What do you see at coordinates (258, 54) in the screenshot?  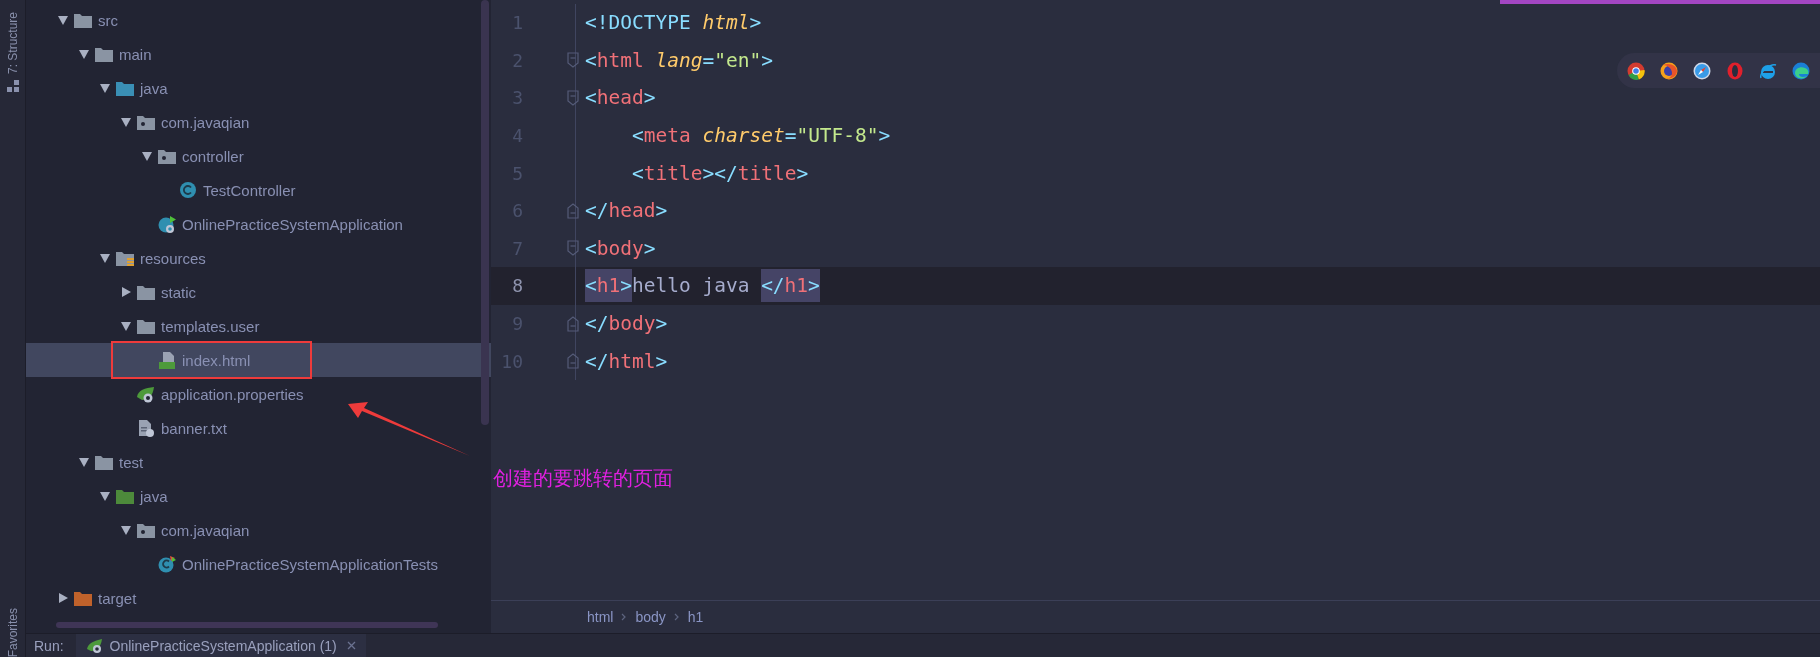 I see `tree-item: main` at bounding box center [258, 54].